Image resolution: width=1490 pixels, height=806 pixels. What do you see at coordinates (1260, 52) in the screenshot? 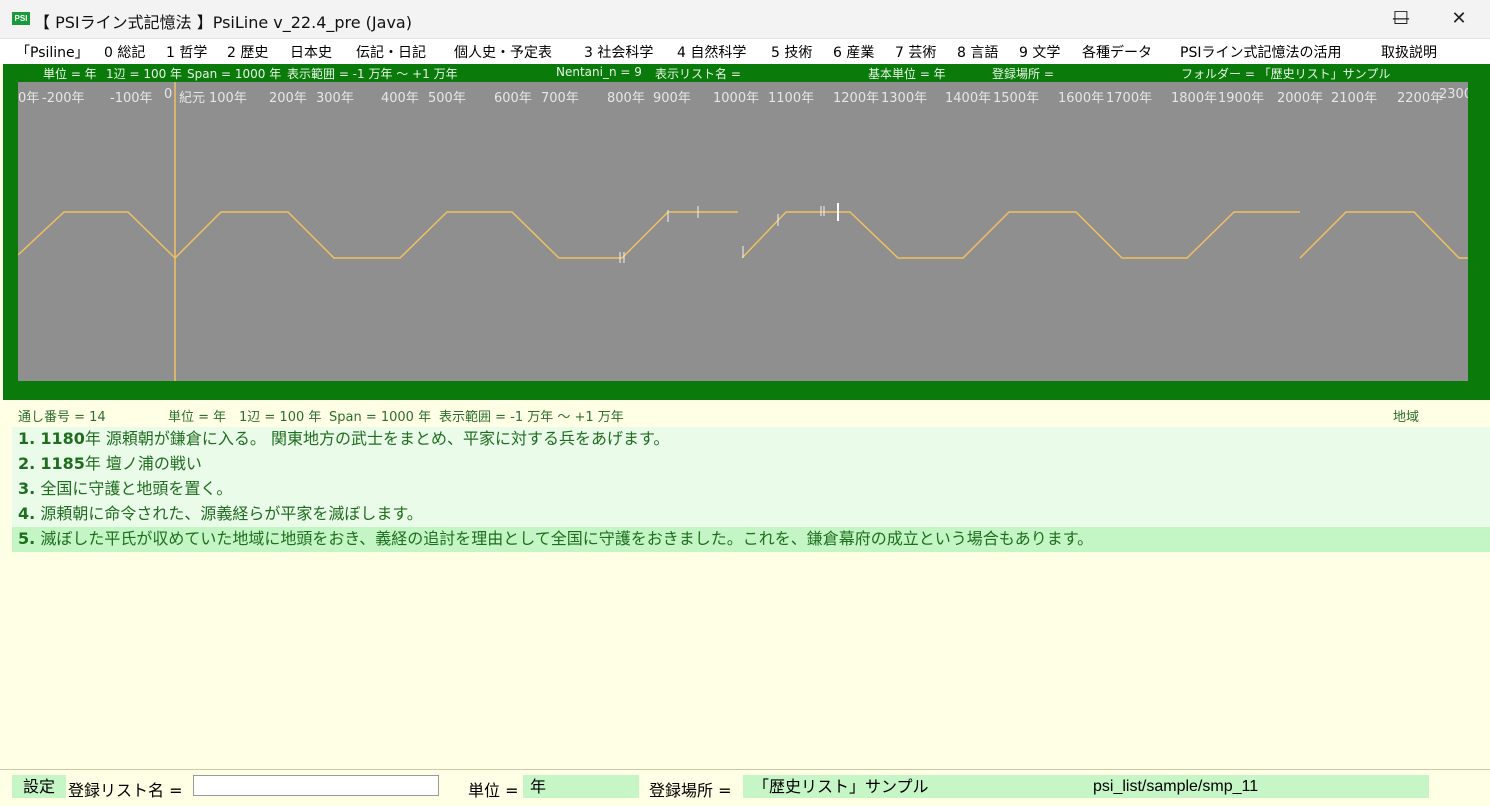
I see `menu-usage: PSIライン式記憶法の活用` at bounding box center [1260, 52].